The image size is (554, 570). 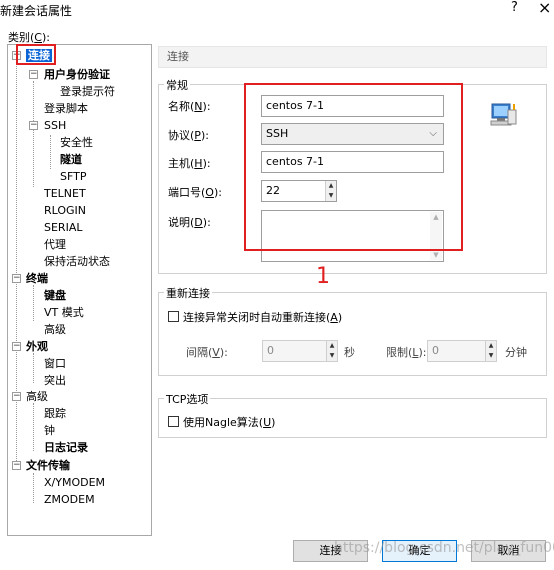 What do you see at coordinates (55, 244) in the screenshot?
I see `tree-item-proxy: 代理` at bounding box center [55, 244].